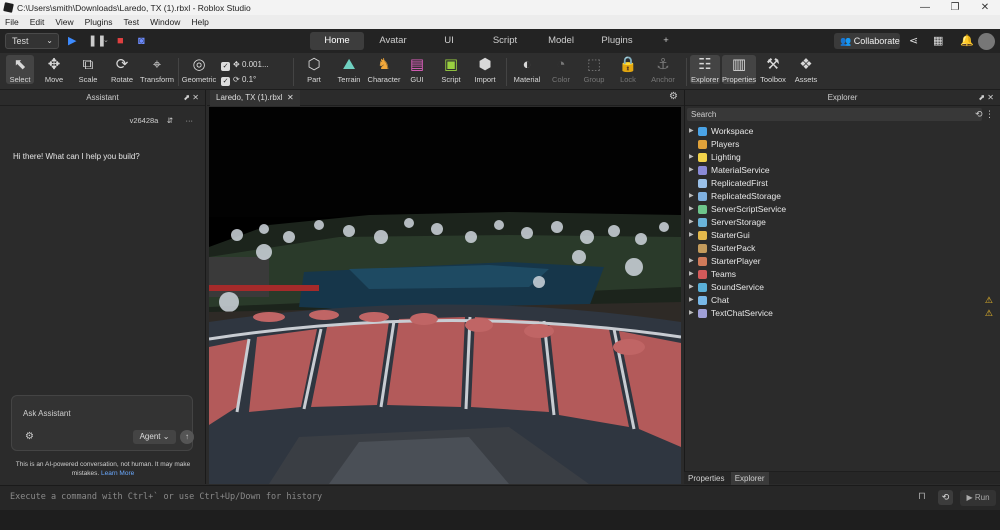  Describe the element at coordinates (561, 41) in the screenshot. I see `tab-model: Model` at that location.